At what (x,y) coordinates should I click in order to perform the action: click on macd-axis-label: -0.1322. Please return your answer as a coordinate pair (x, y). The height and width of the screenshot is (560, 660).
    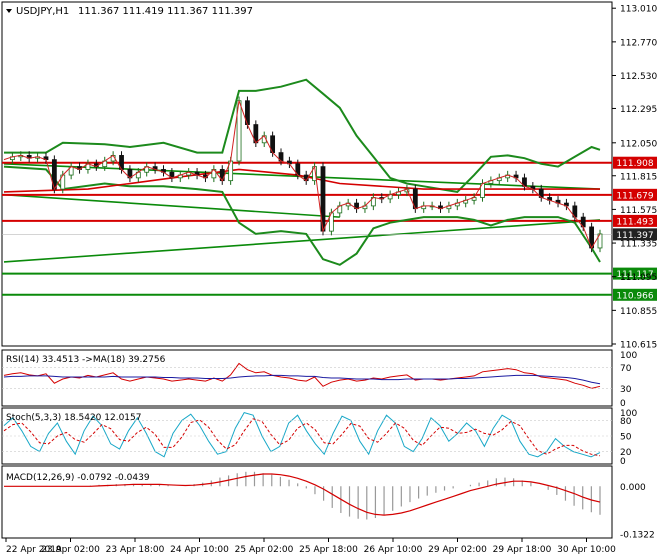
    Looking at the image, I should click on (637, 536).